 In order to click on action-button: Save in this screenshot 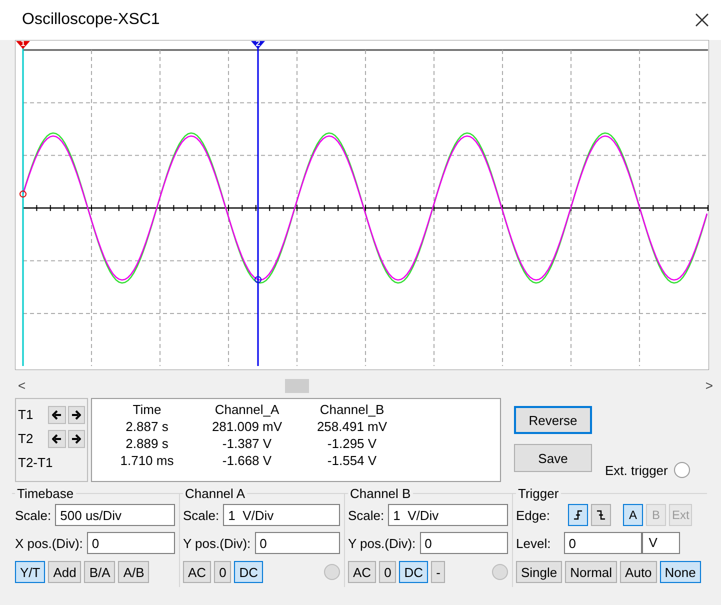, I will do `click(553, 458)`.